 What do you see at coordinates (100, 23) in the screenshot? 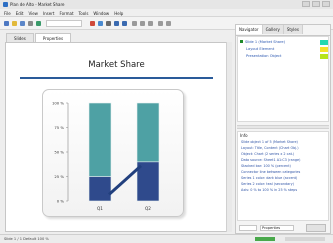
I see `copy-icon` at bounding box center [100, 23].